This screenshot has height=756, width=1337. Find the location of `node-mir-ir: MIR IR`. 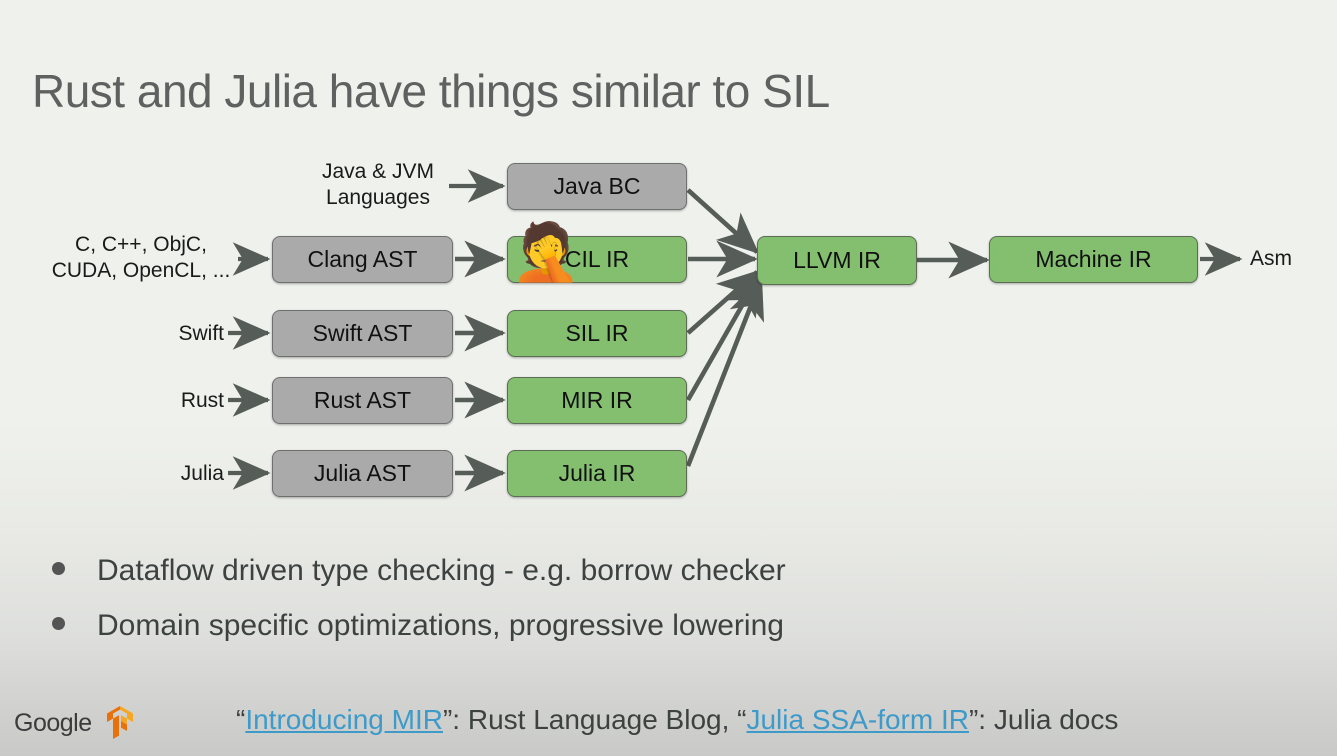

node-mir-ir: MIR IR is located at coordinates (597, 400).